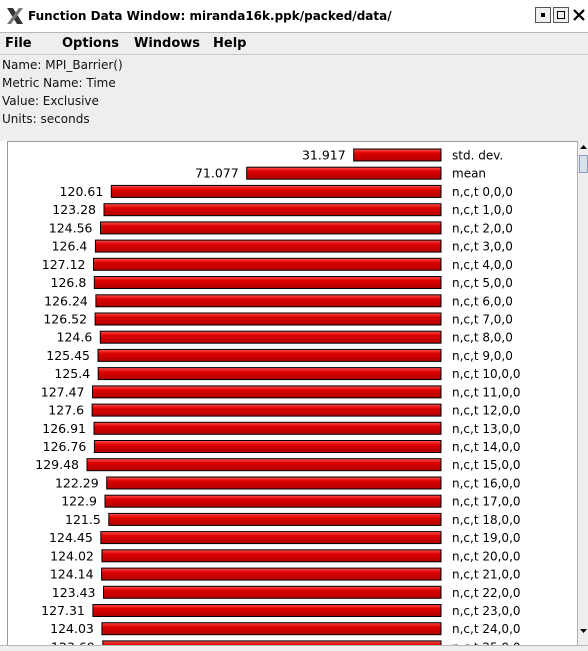 The width and height of the screenshot is (588, 651). Describe the element at coordinates (486, 520) in the screenshot. I see `category-label-20: n,c,t 18,0,0` at that location.